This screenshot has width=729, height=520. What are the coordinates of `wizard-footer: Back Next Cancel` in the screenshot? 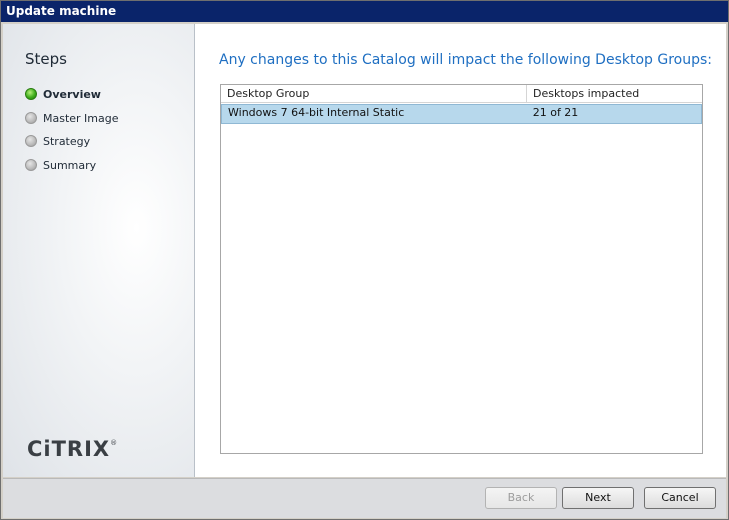 It's located at (364, 498).